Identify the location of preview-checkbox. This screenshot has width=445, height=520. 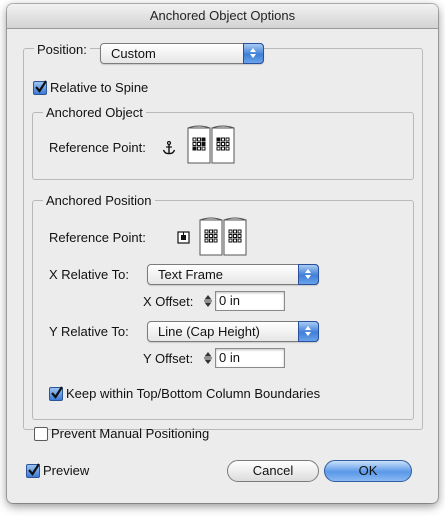
(33, 470).